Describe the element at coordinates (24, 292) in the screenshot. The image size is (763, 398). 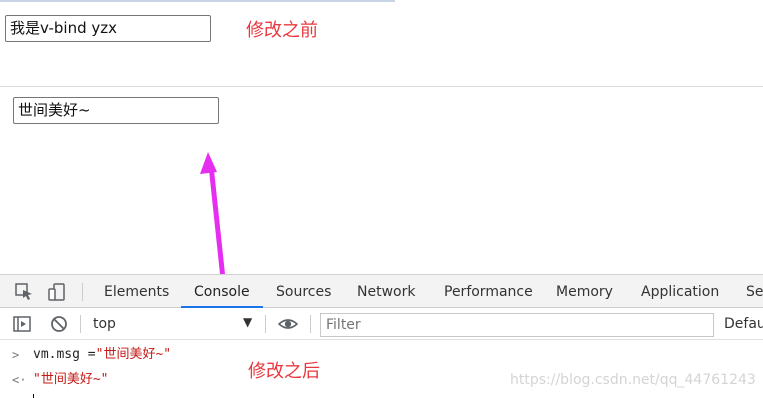
I see `inspect-icon` at that location.